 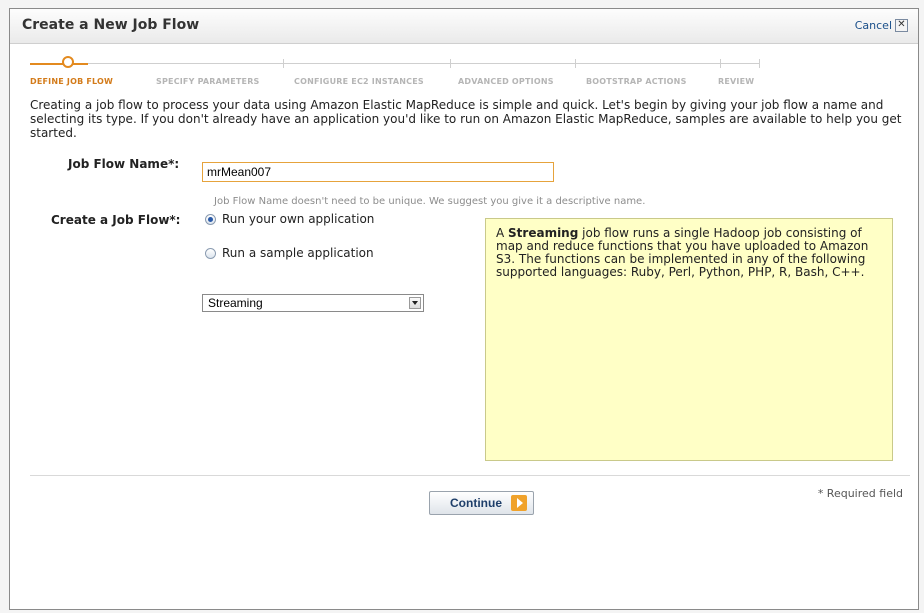 I want to click on step-review: REVIEW, so click(x=736, y=81).